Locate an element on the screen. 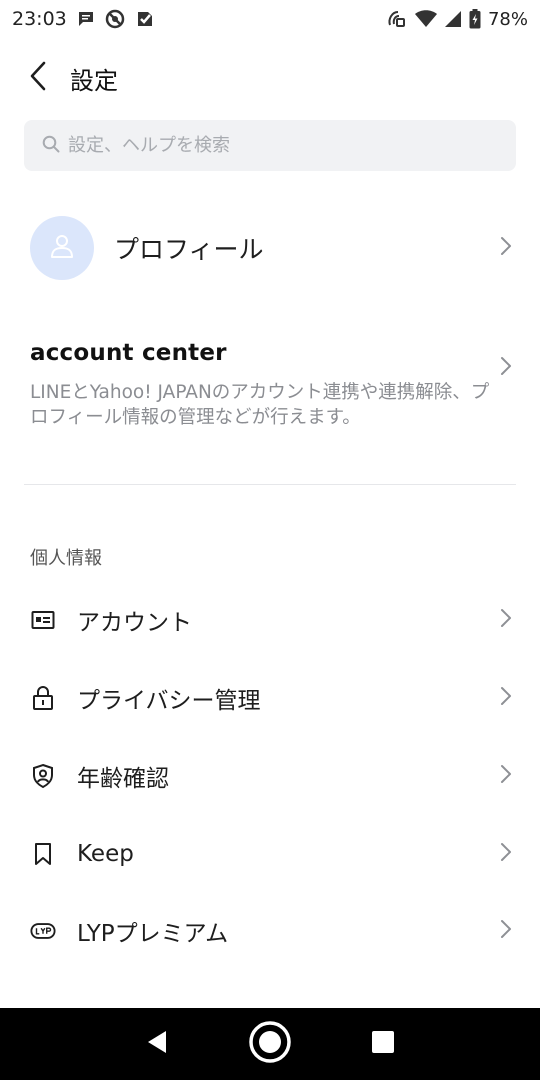 The image size is (540, 1080). menu-item-privacy: プライバシー管理 is located at coordinates (270, 698).